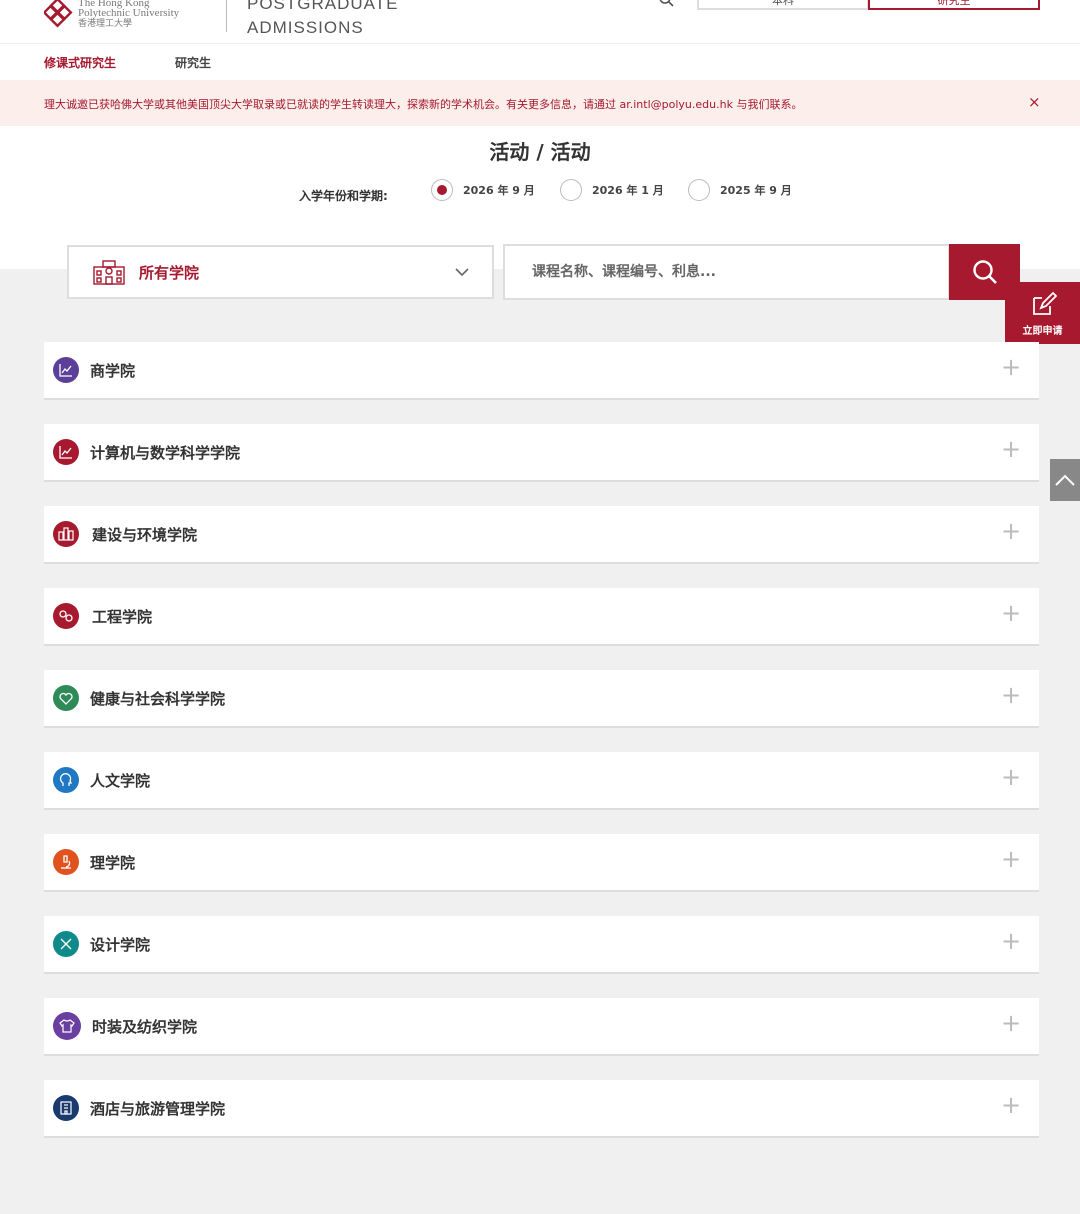 This screenshot has width=1080, height=1214. I want to click on faculty-label: 理学院, so click(113, 863).